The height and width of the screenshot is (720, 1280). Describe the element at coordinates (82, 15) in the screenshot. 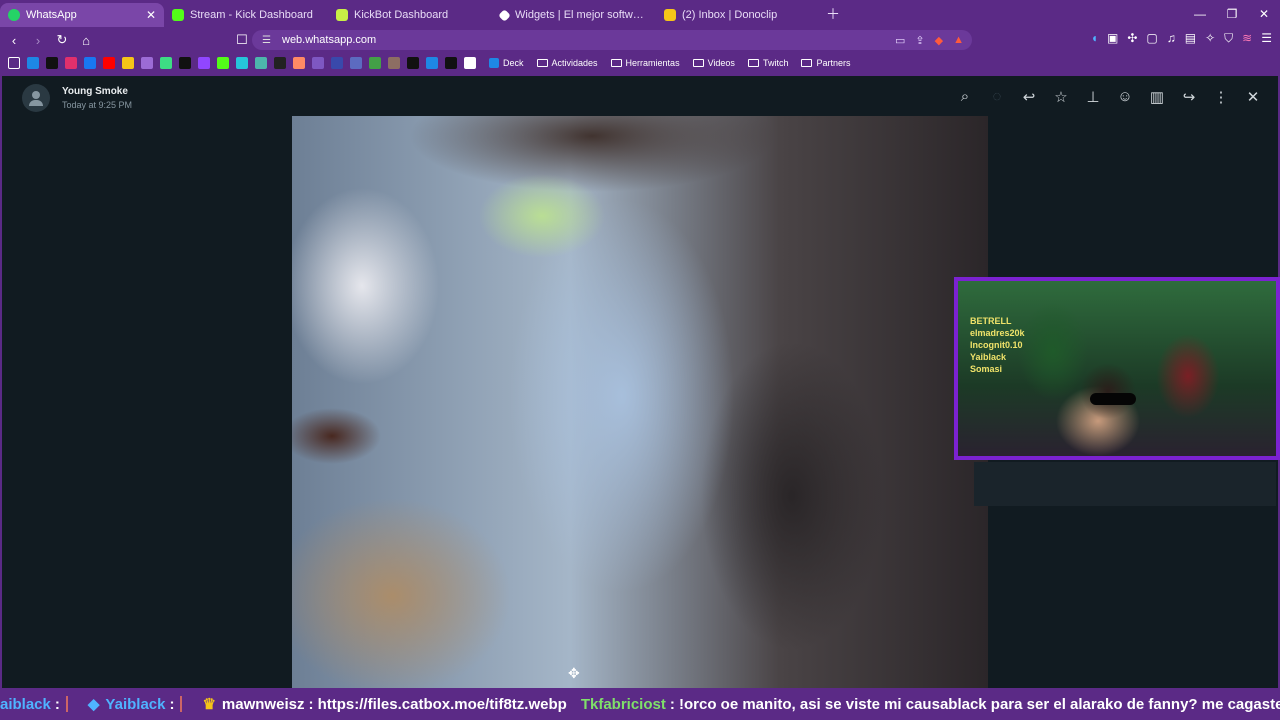

I see `tab-whatsapp: WhatsApp ✕` at that location.